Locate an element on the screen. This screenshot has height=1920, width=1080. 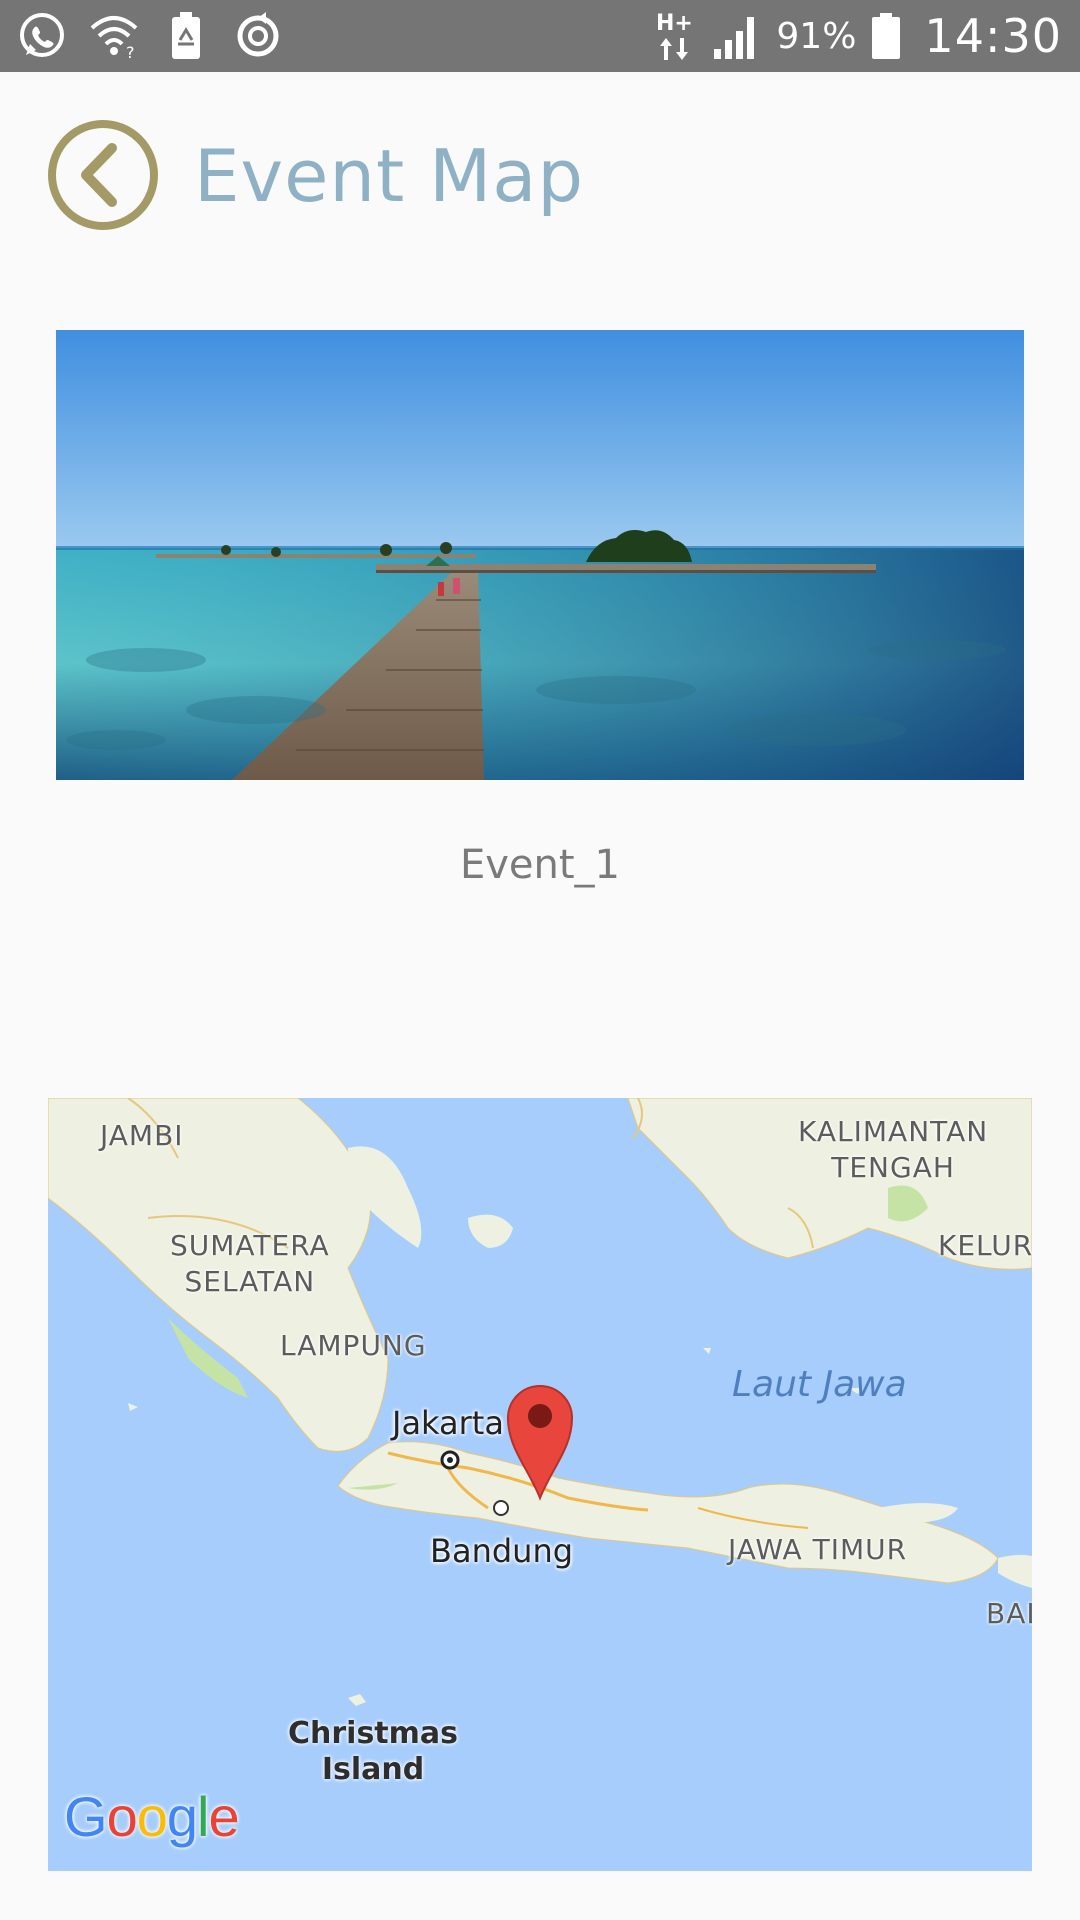
app-header: Event Map is located at coordinates (540, 177).